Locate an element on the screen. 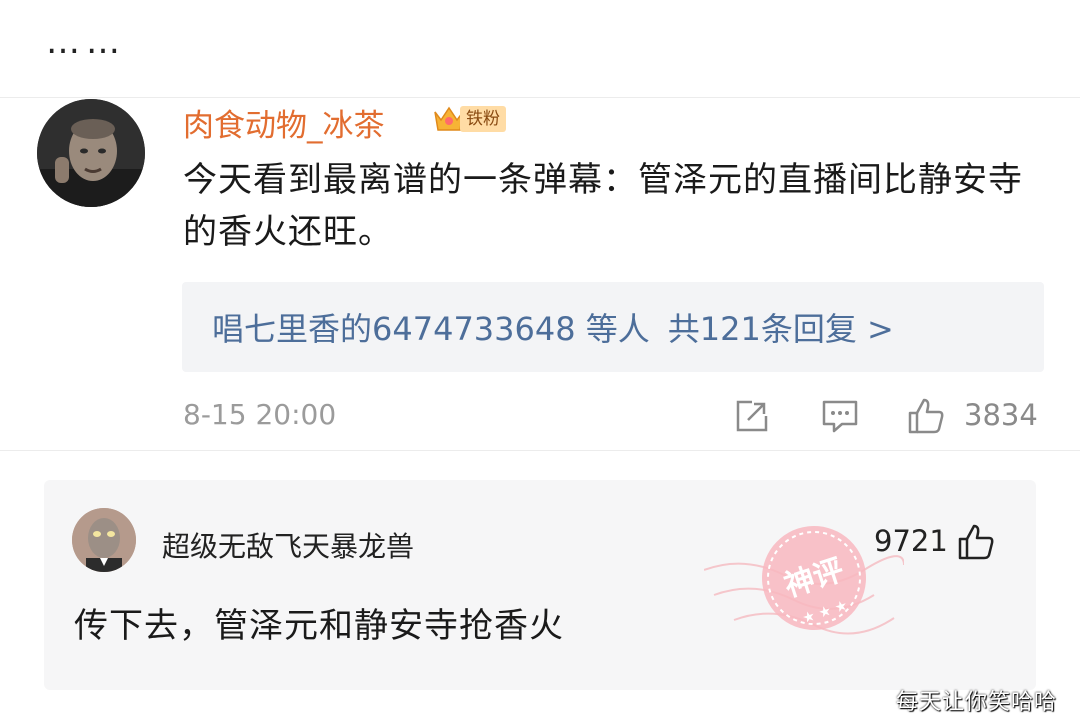 The width and height of the screenshot is (1080, 722). comment-text: 今天看到最离谱的一条弹幕：管泽元的直播间比静安寺的香火还旺。 is located at coordinates (603, 206).